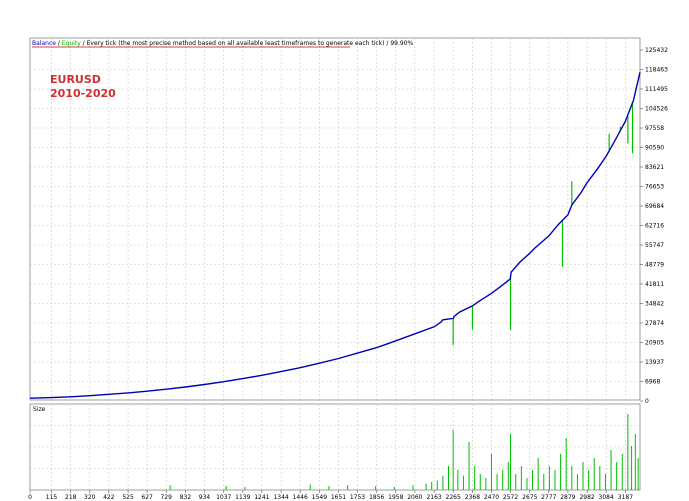  I want to click on x-tick-label: 1241, so click(261, 497).